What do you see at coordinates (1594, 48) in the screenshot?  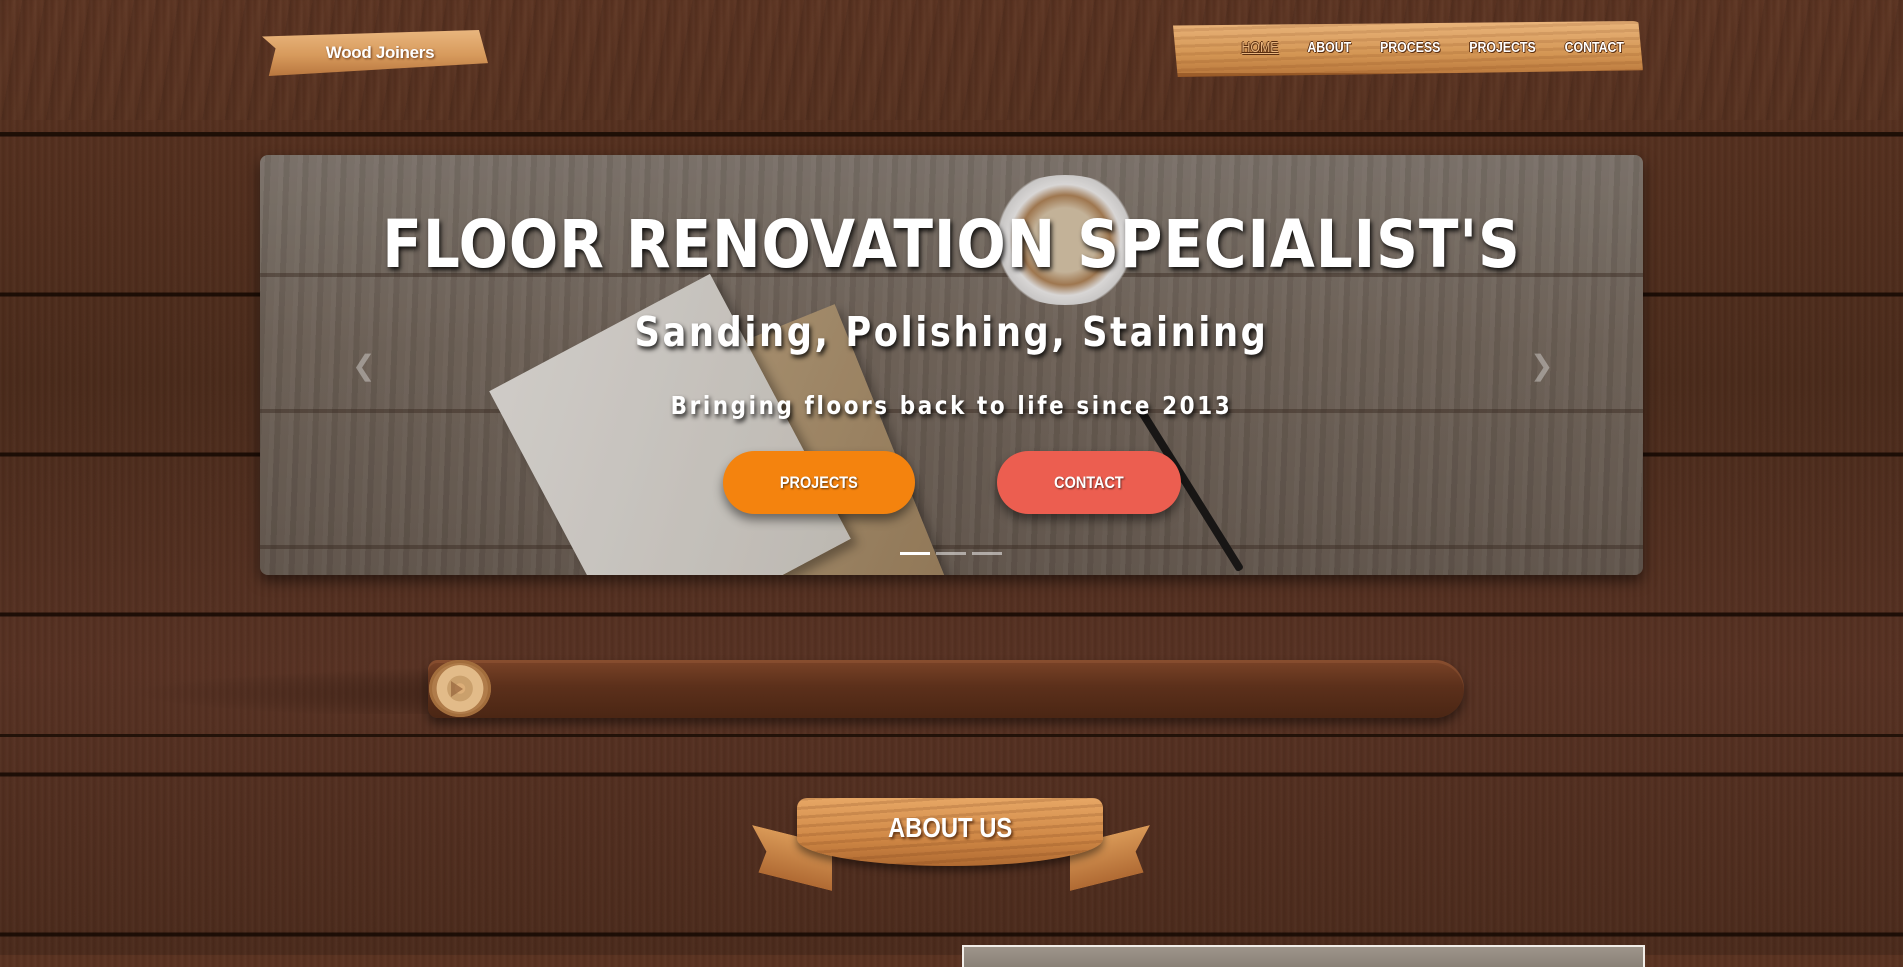 I see `nav-item-contact: CONTACT` at bounding box center [1594, 48].